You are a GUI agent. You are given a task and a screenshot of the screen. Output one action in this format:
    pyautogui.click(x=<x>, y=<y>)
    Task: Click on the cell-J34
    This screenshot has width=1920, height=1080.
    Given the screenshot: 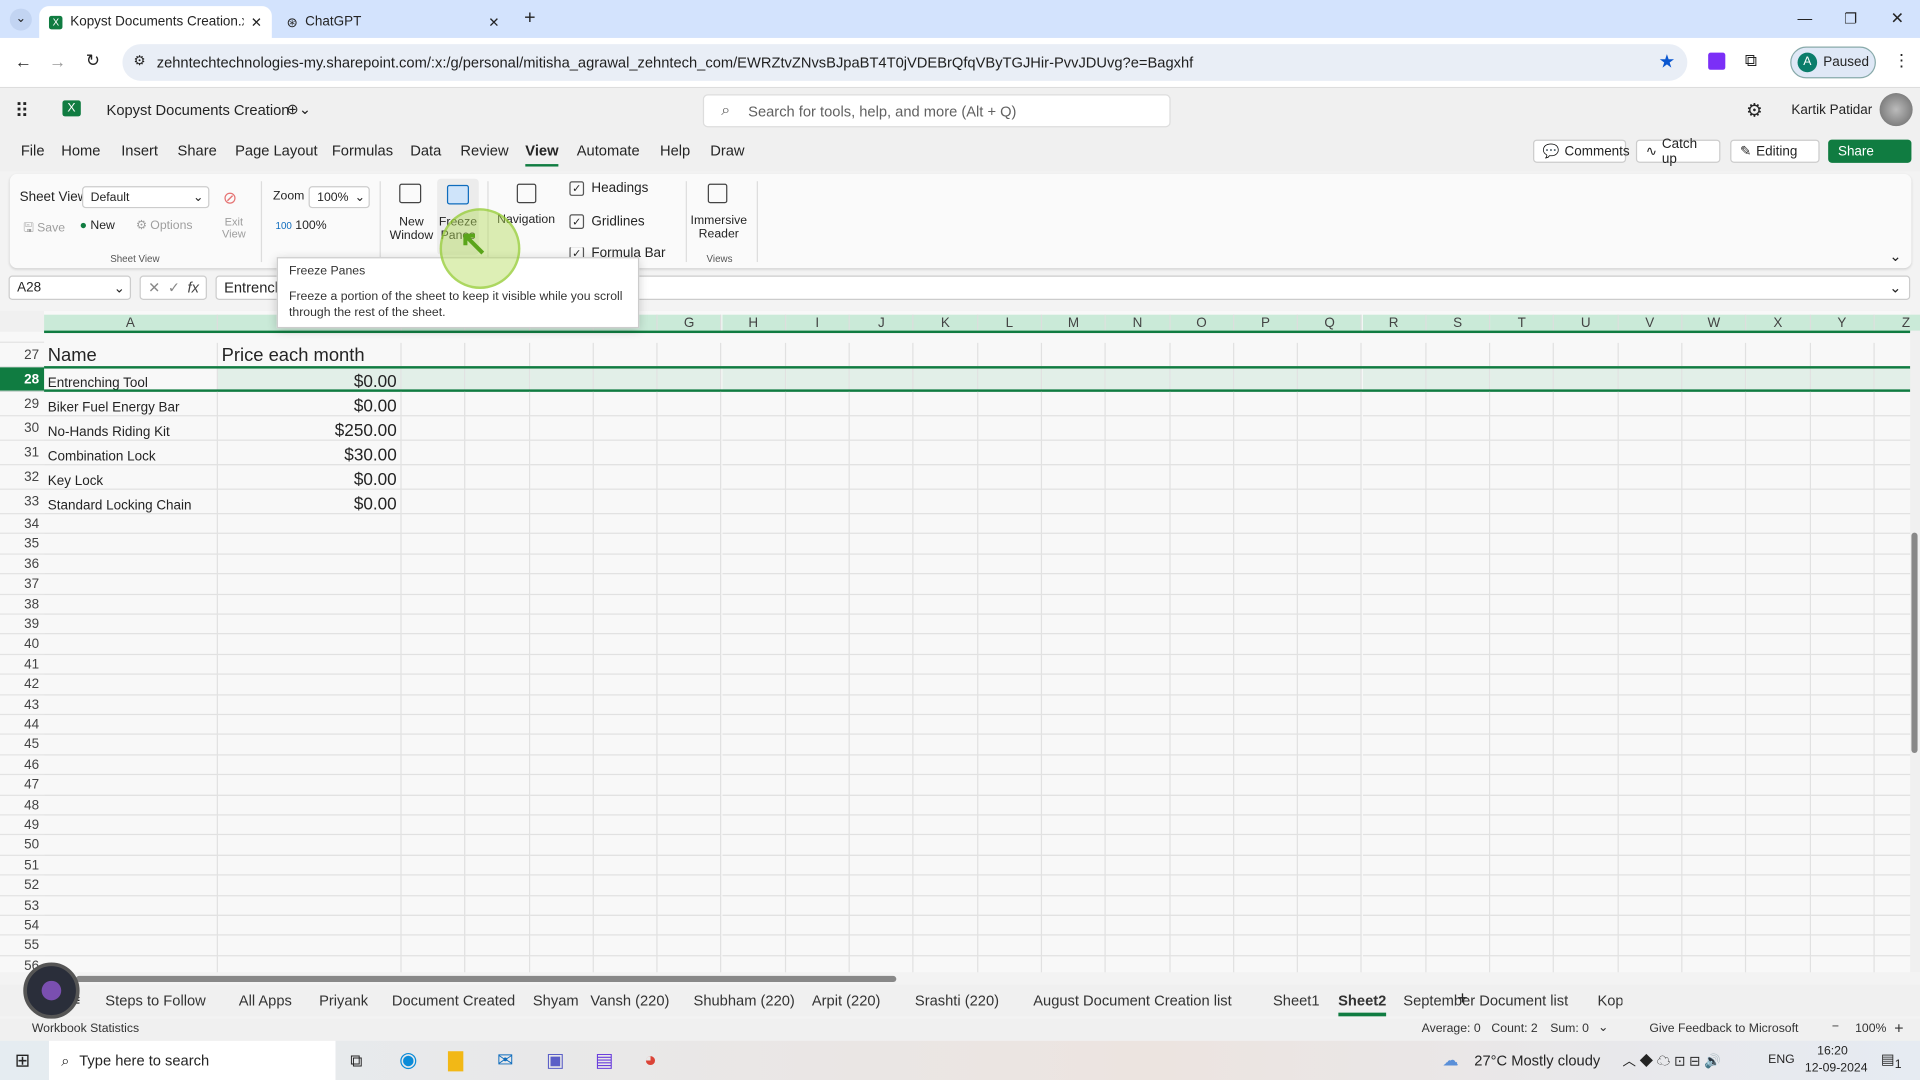 What is the action you would take?
    pyautogui.click(x=881, y=524)
    